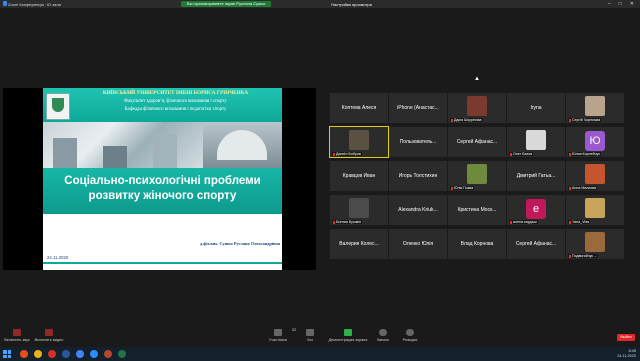 Image resolution: width=640 pixels, height=361 pixels. I want to click on slide-divider, so click(162, 263).